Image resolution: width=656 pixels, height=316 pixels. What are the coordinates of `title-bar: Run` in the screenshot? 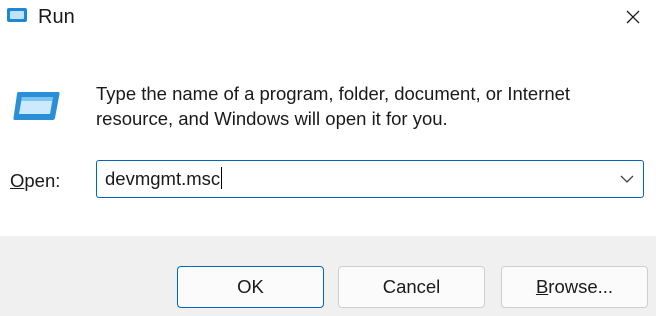 It's located at (328, 22).